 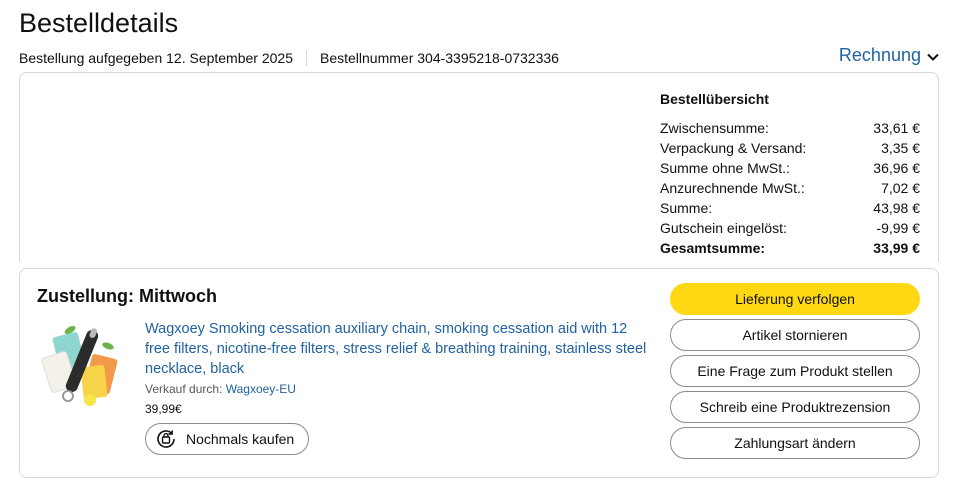 What do you see at coordinates (733, 148) in the screenshot?
I see `summary-label: Verpackung & Versand:` at bounding box center [733, 148].